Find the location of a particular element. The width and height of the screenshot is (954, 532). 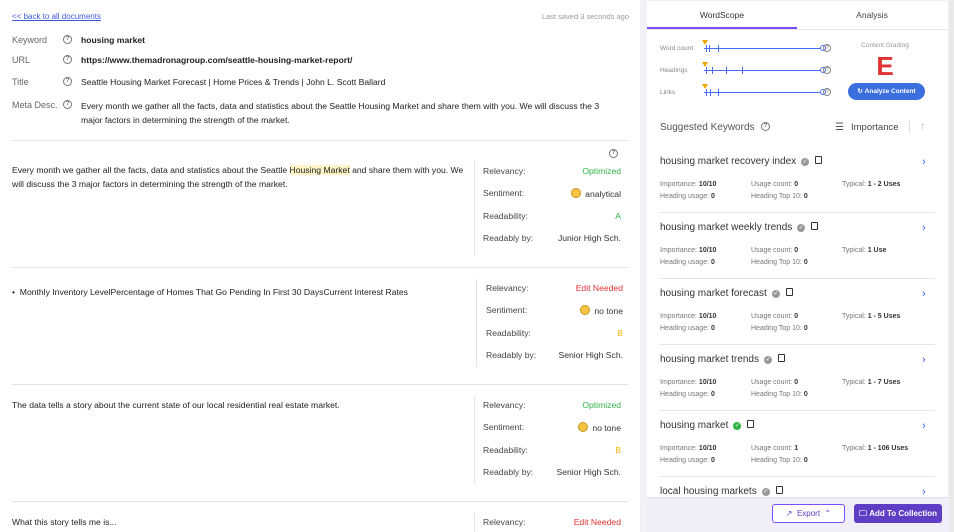

keyword-name: housing market ✓ is located at coordinates (707, 425).